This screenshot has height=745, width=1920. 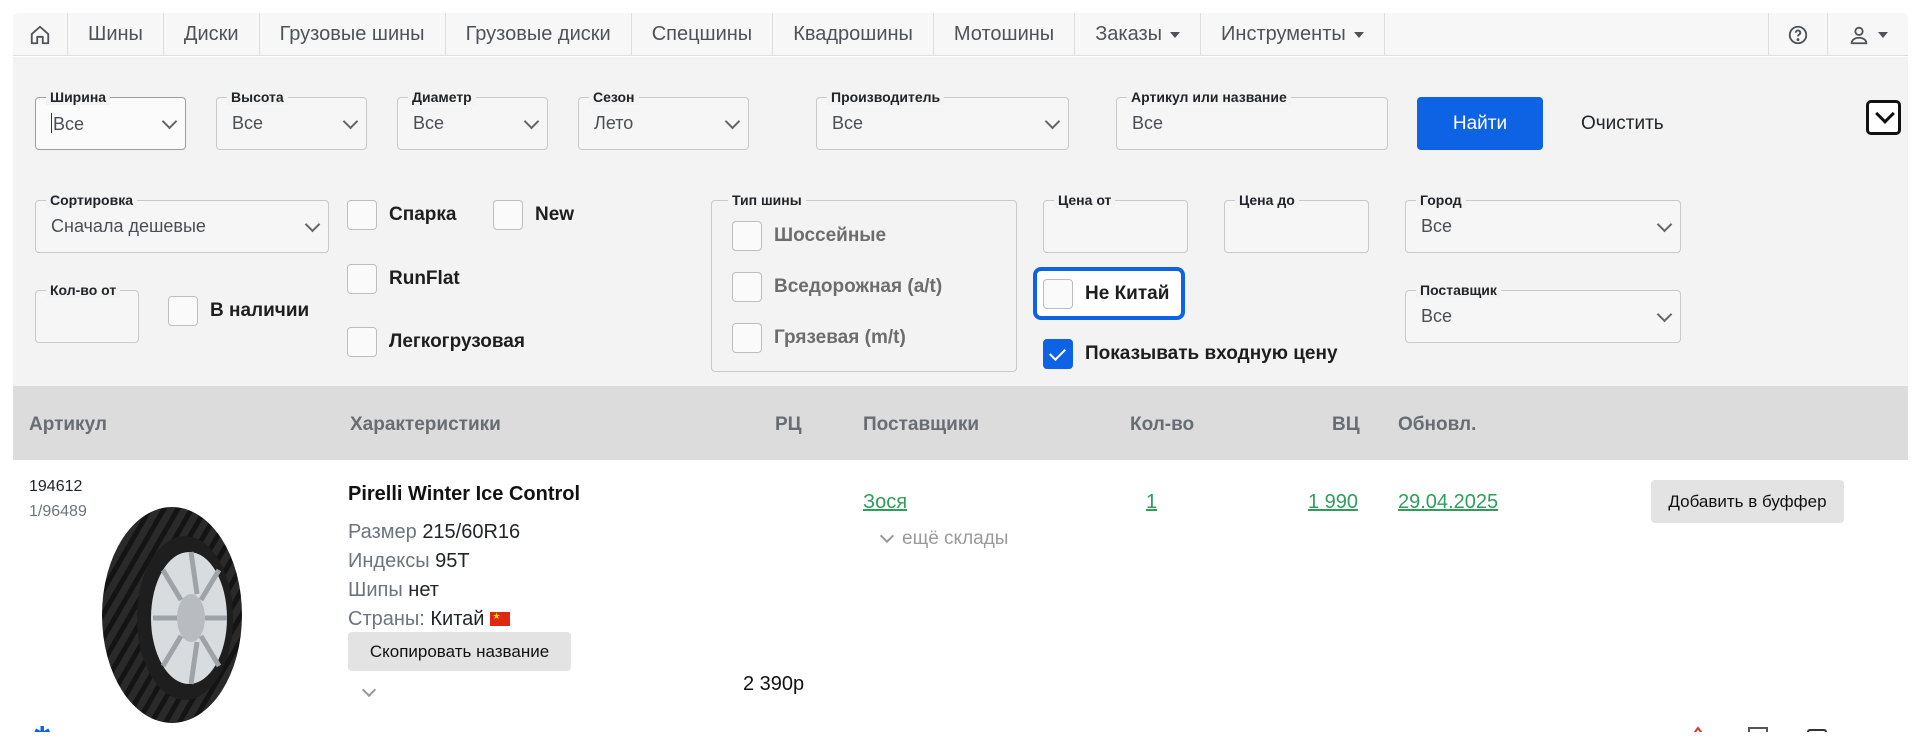 I want to click on spec-country: Страны: Китай, so click(x=429, y=619).